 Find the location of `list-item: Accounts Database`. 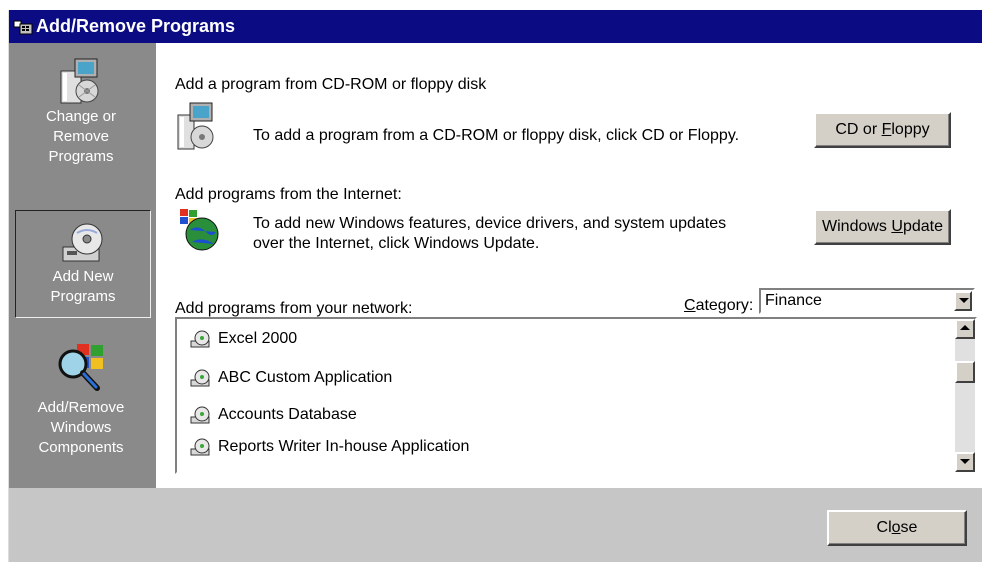

list-item: Accounts Database is located at coordinates (273, 415).